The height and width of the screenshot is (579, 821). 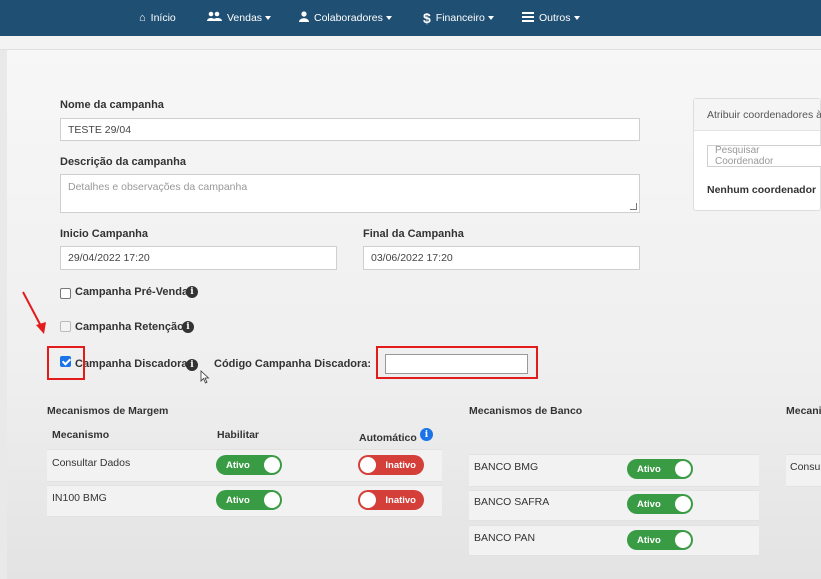 I want to click on user-icon, so click(x=304, y=18).